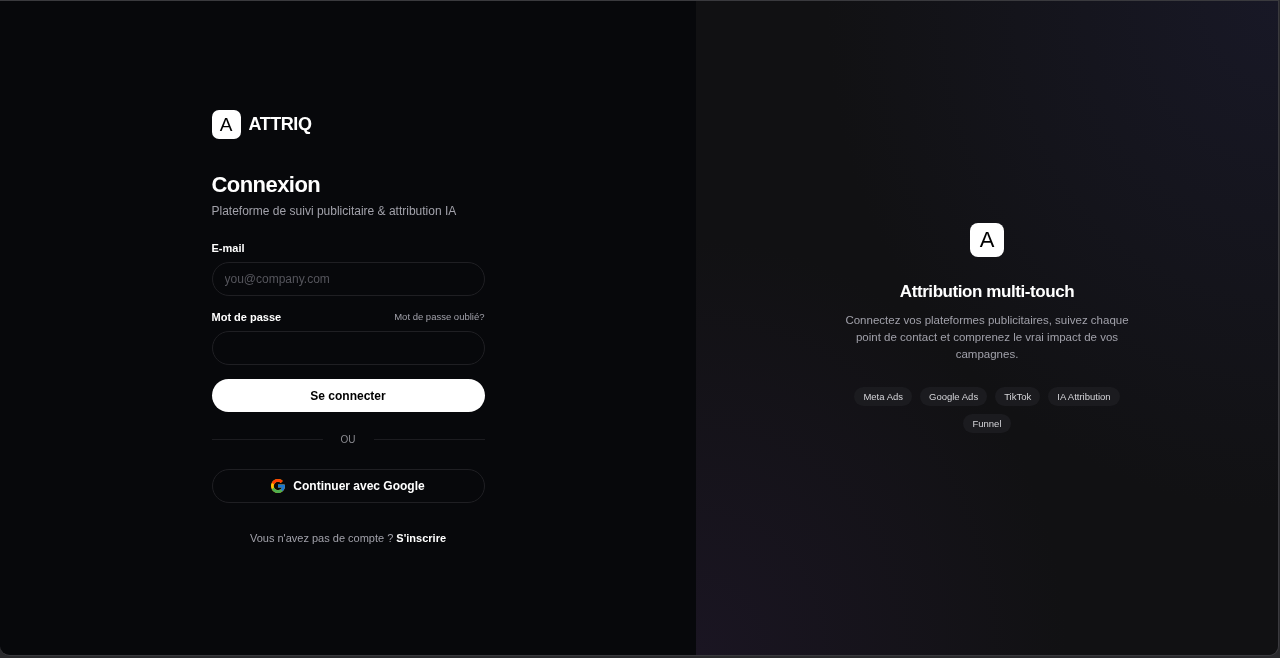 The image size is (1280, 658). Describe the element at coordinates (987, 292) in the screenshot. I see `showcase-title: Attribution multi-touch` at that location.